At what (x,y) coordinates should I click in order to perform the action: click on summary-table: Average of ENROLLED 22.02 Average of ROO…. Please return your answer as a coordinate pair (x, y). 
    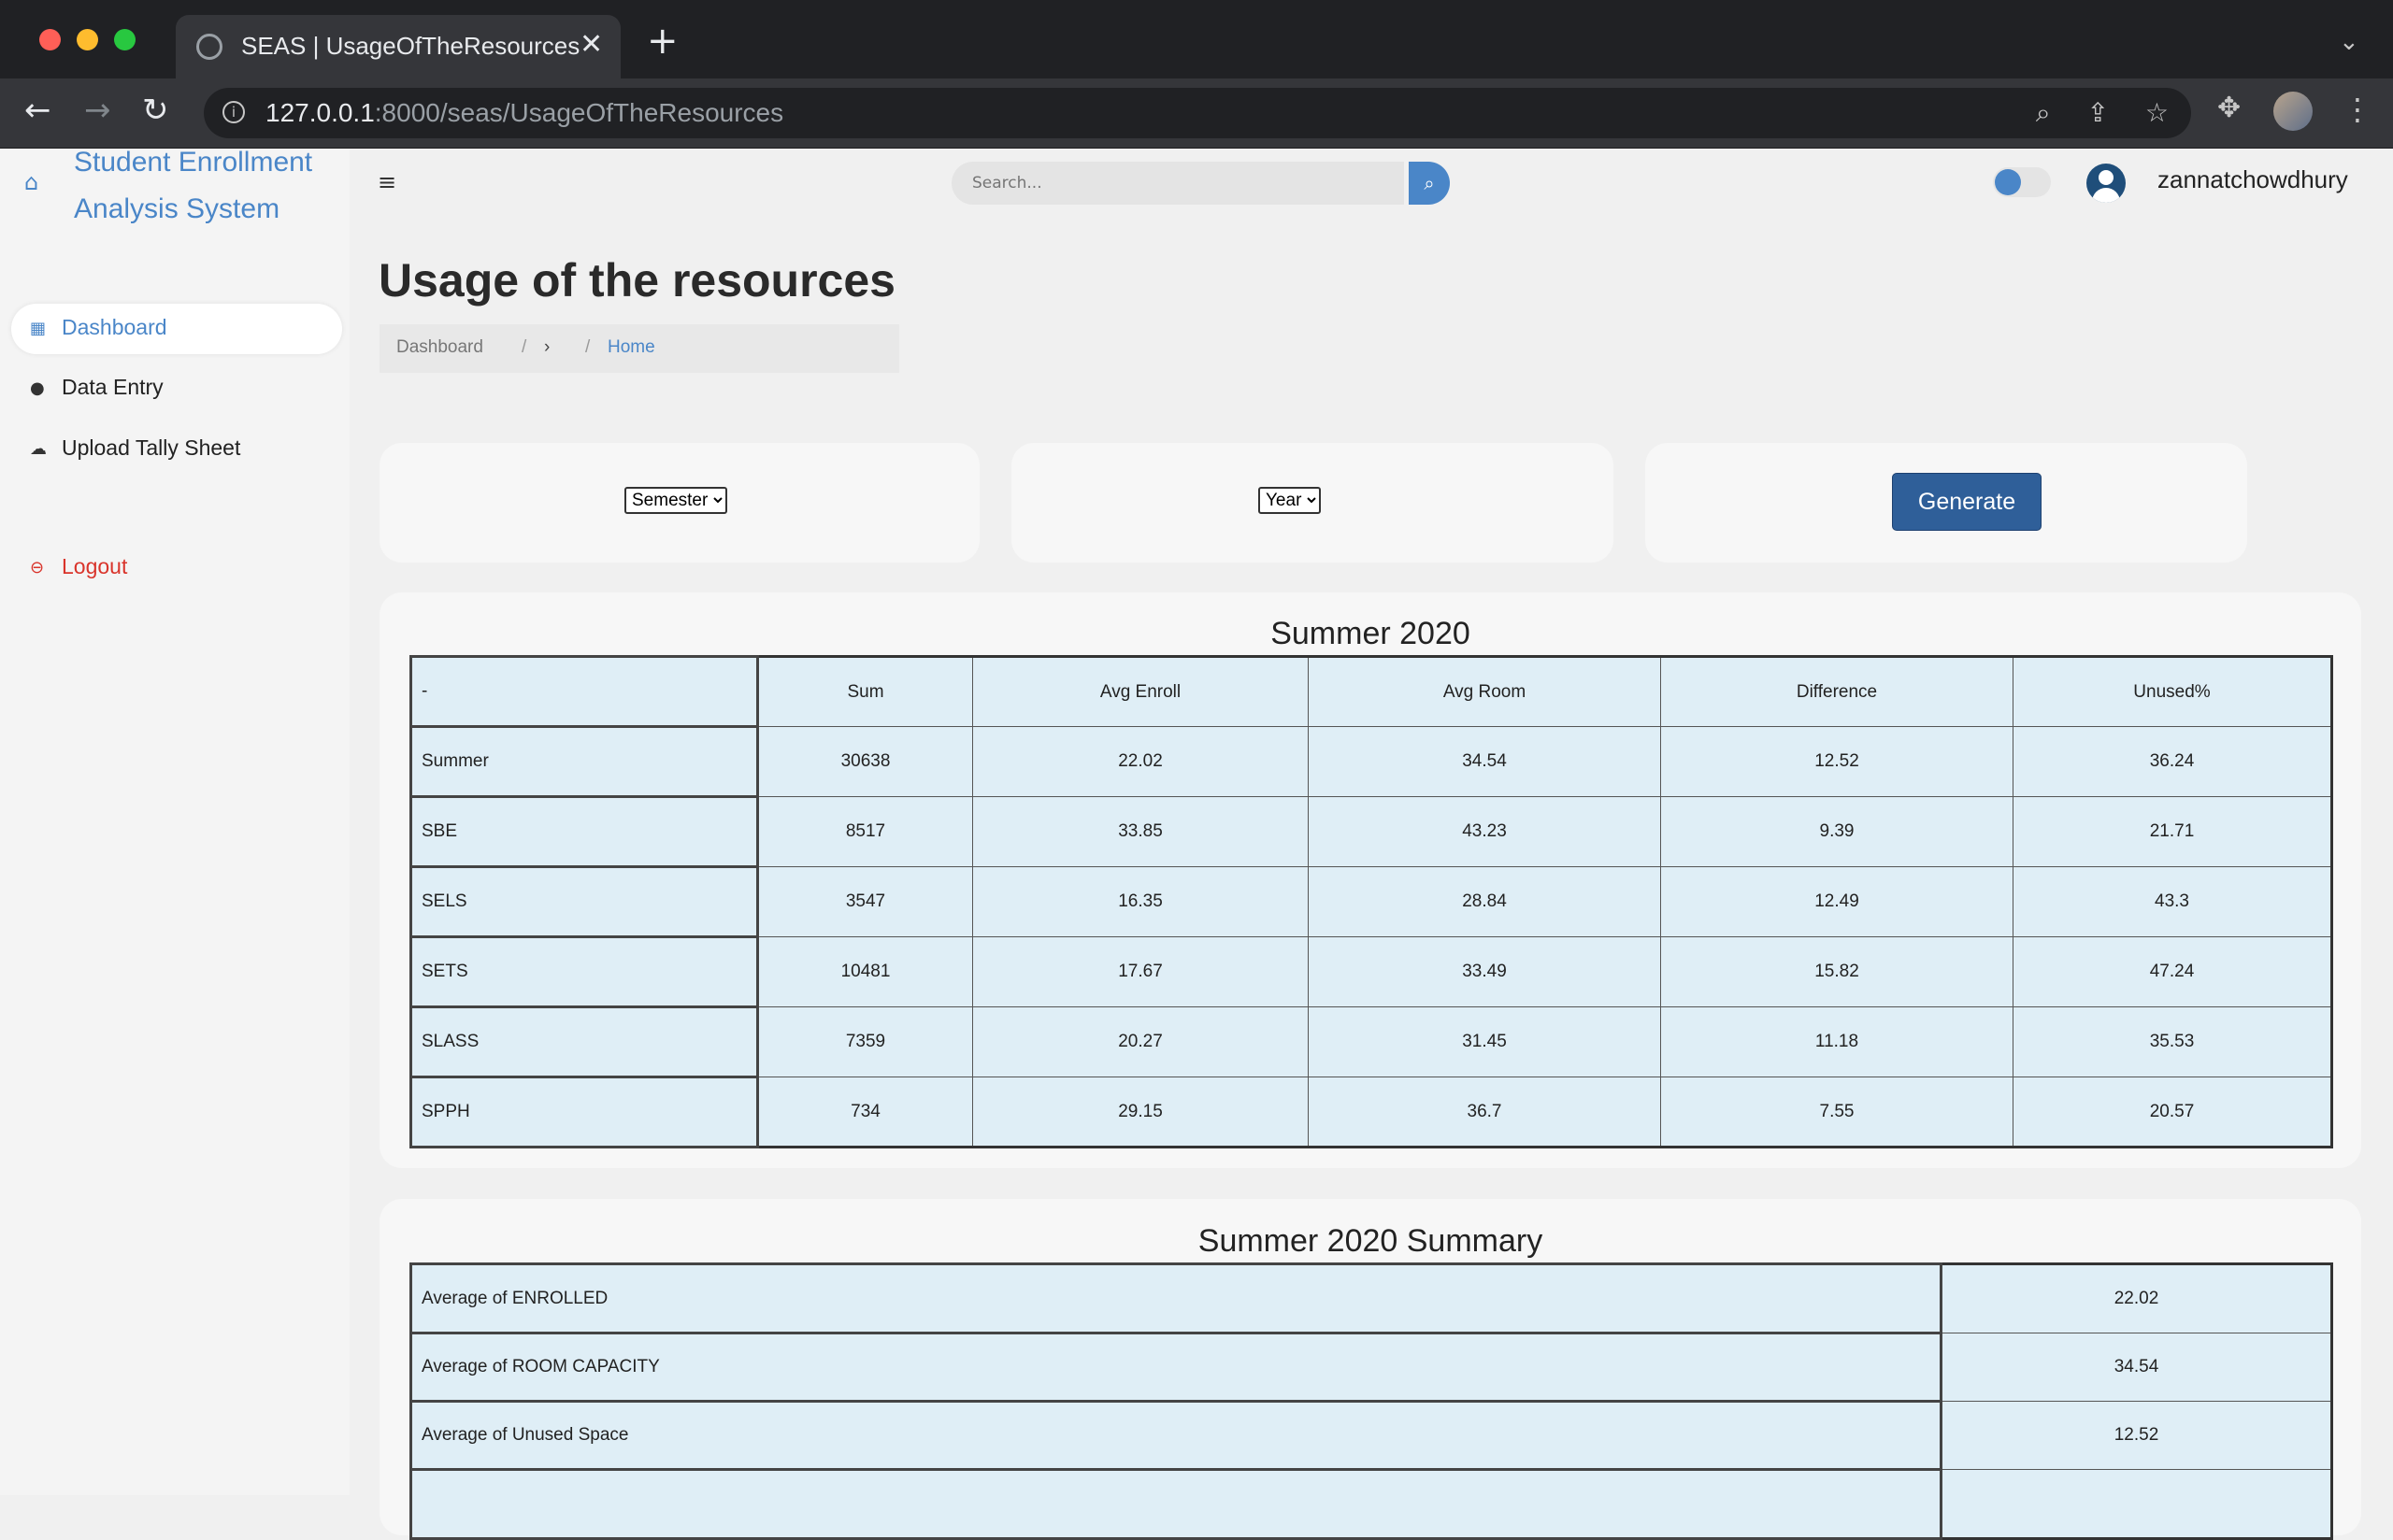
    Looking at the image, I should click on (1371, 1401).